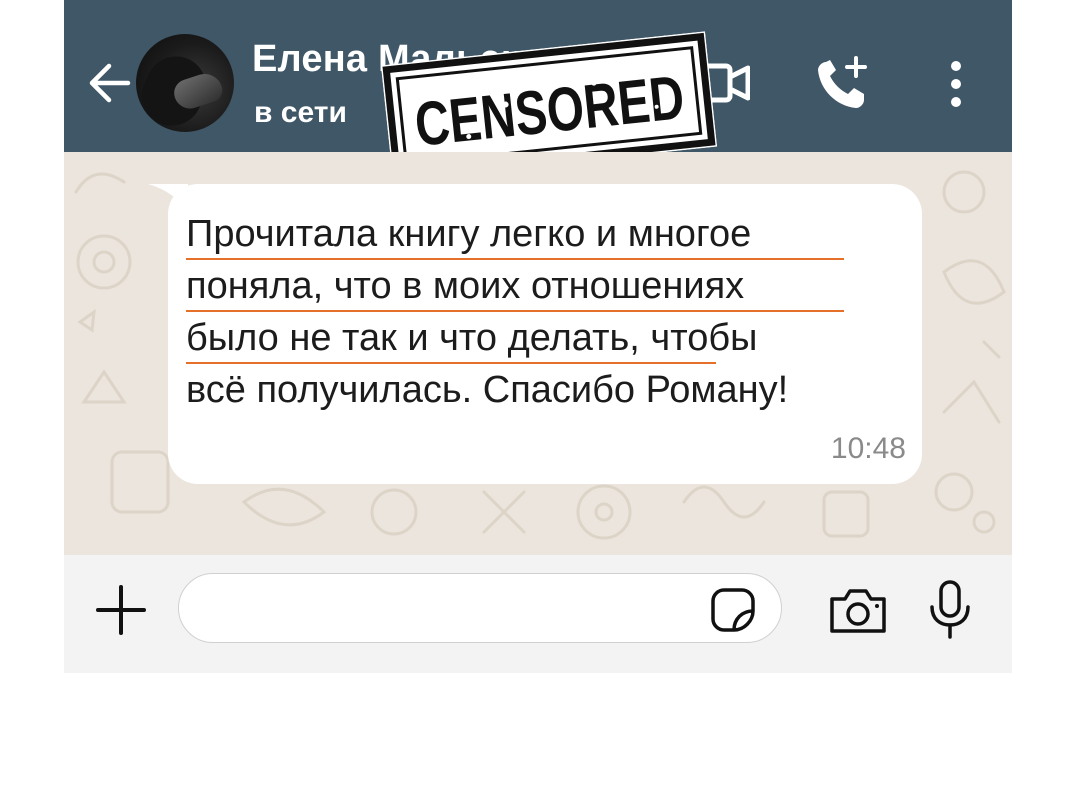 This screenshot has height=807, width=1076. I want to click on microphone-icon, so click(950, 609).